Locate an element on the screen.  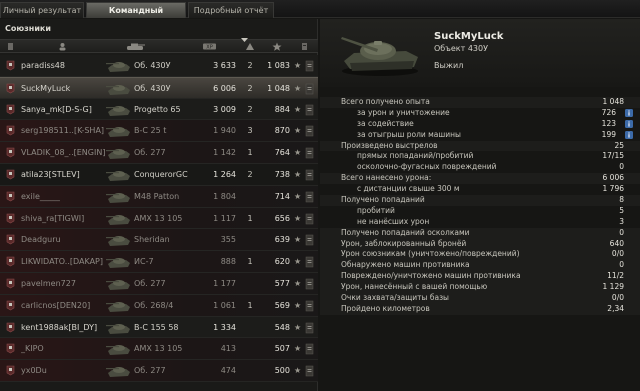
player-row: paradiss48 Об. 430У 3 633 2 1 083 ★ is located at coordinates (159, 66).